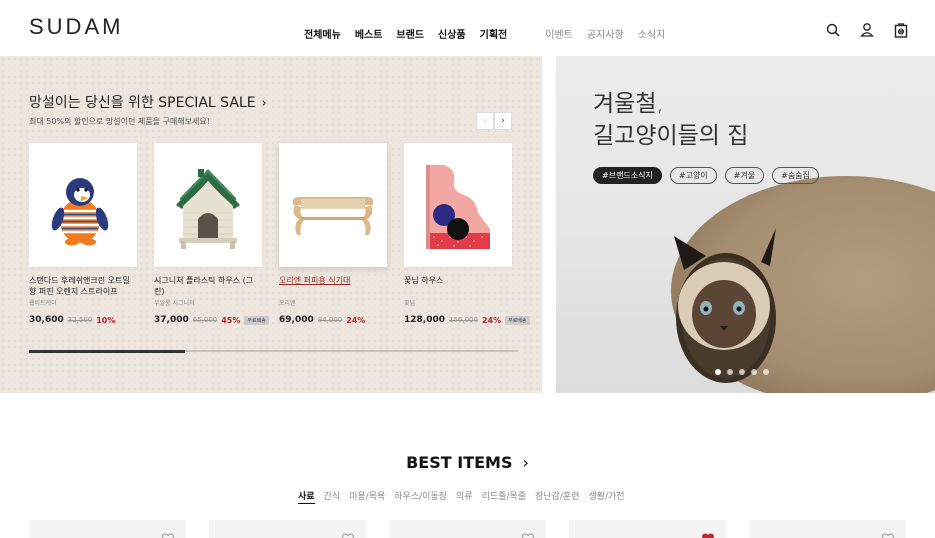 The width and height of the screenshot is (935, 538). I want to click on product-card: 꽃님 하우스 꽃님 128,000 156,000 24% 무료배송, so click(467, 234).